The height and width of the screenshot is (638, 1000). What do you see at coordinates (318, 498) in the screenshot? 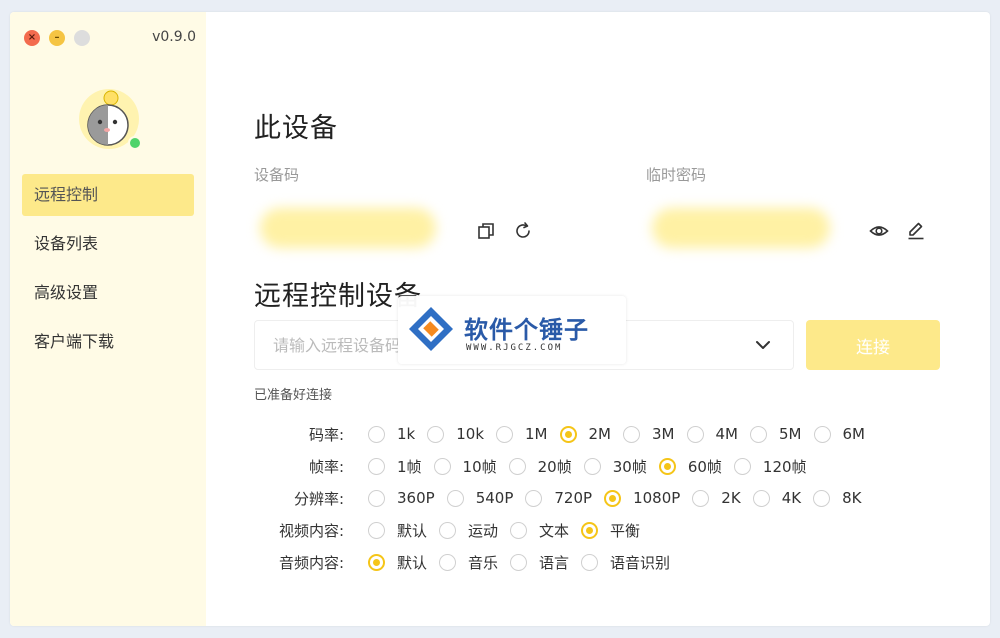
I see `resolution-label: 分辨率:` at bounding box center [318, 498].